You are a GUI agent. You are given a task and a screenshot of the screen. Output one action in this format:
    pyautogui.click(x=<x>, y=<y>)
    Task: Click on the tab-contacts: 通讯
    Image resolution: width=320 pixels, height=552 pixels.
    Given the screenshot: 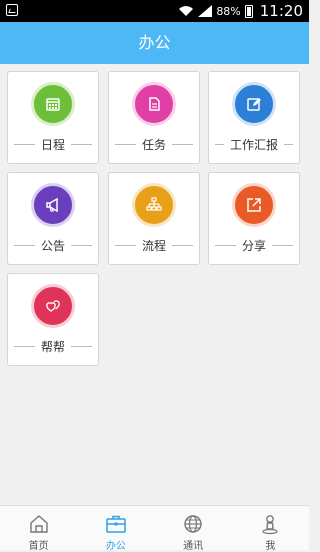 What is the action you would take?
    pyautogui.click(x=193, y=529)
    